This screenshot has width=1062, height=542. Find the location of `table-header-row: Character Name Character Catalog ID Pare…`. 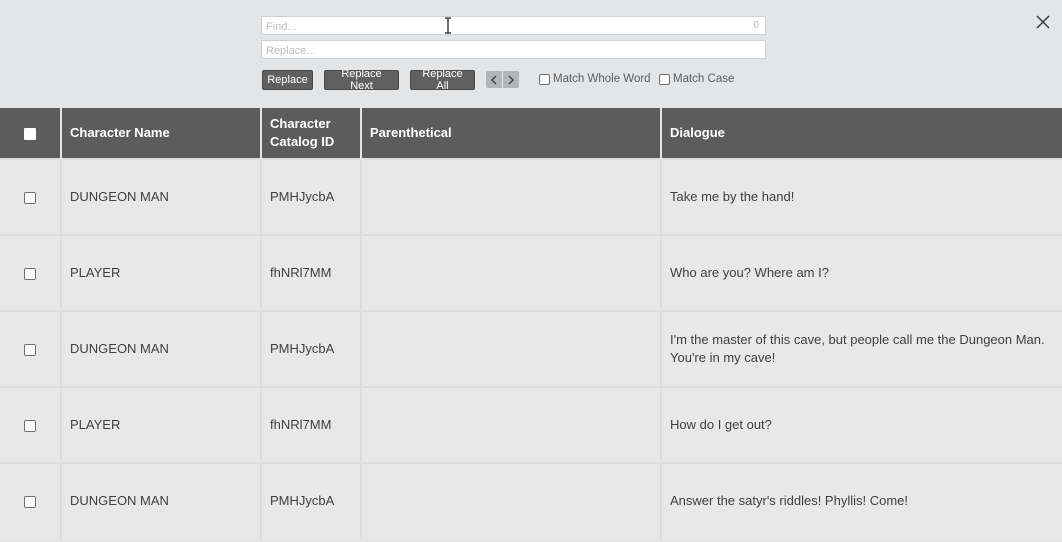

table-header-row: Character Name Character Catalog ID Pare… is located at coordinates (531, 133).